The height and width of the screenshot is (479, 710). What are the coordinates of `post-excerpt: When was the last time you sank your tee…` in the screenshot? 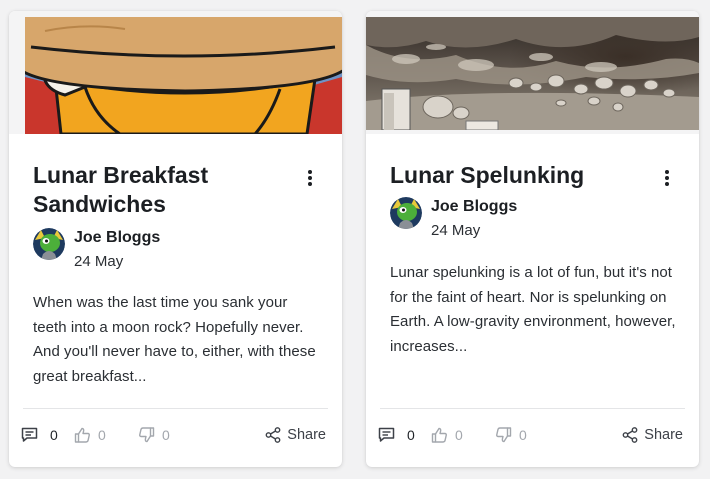 It's located at (174, 339).